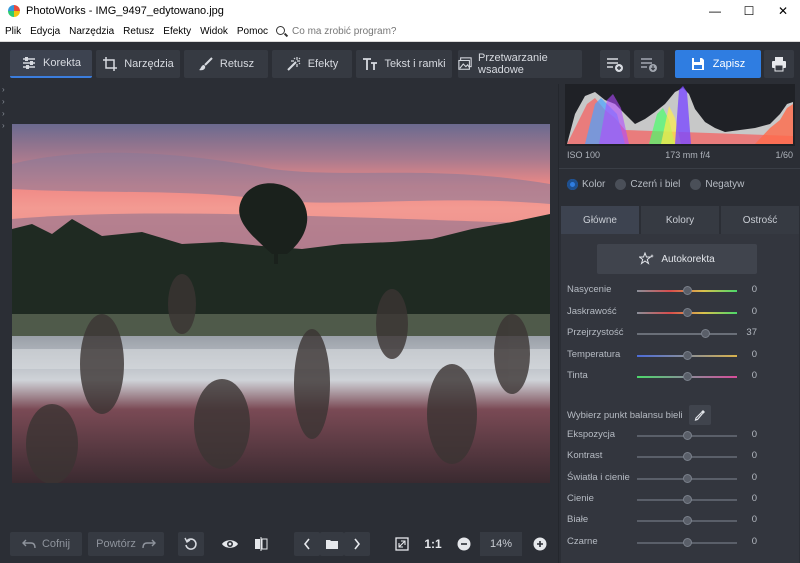  What do you see at coordinates (404, 64) in the screenshot?
I see `tab-tekst-i-ramki: Tekst i ramki` at bounding box center [404, 64].